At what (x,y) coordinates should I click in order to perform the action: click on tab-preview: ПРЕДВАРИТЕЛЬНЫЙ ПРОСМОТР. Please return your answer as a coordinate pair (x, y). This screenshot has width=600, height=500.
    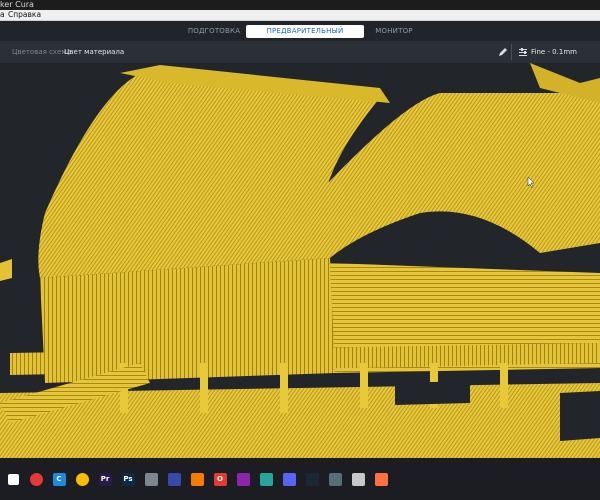
    Looking at the image, I should click on (305, 36).